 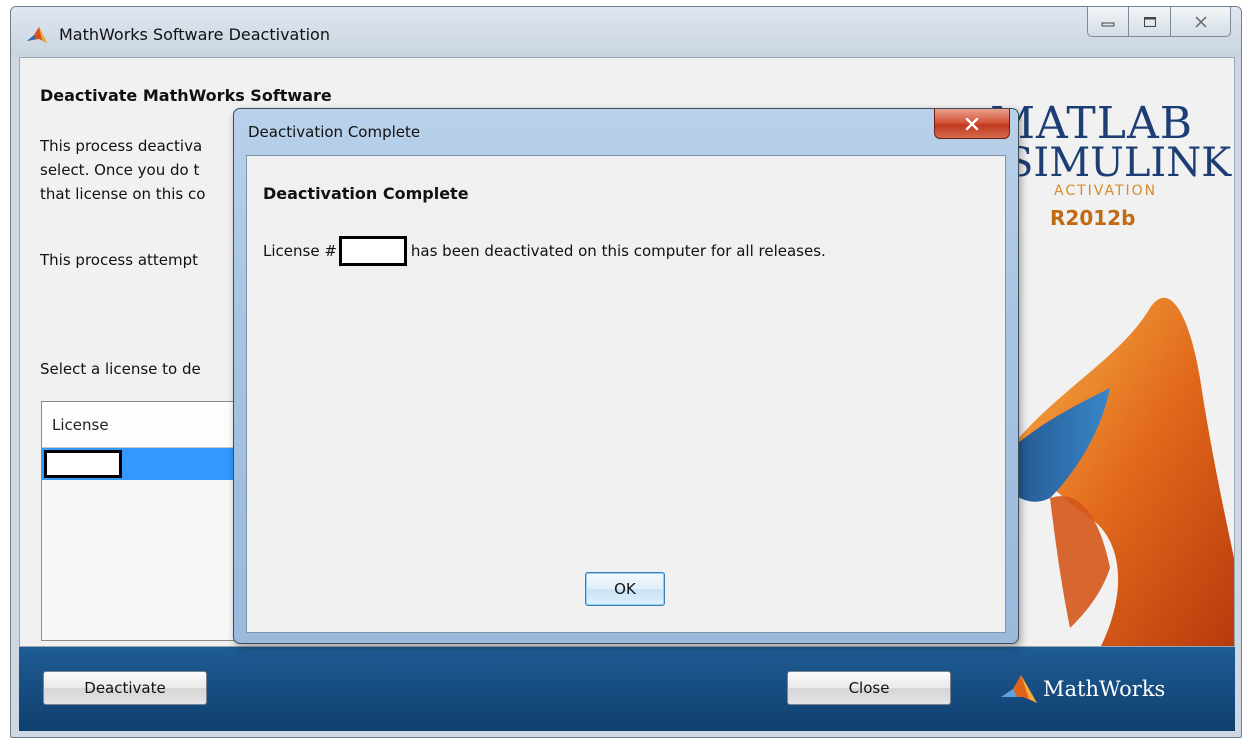 I want to click on minimize-icon, so click(x=1108, y=24).